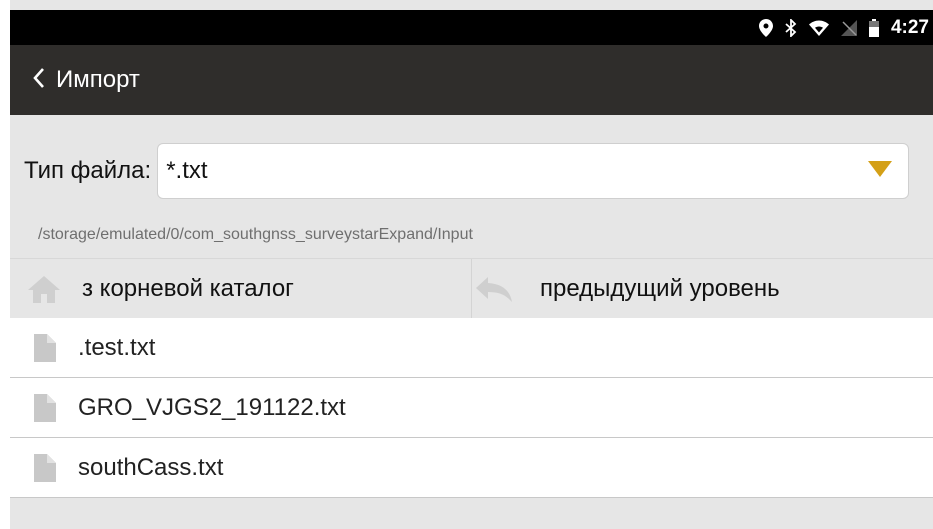 The height and width of the screenshot is (529, 933). What do you see at coordinates (880, 171) in the screenshot?
I see `triangle-down-icon` at bounding box center [880, 171].